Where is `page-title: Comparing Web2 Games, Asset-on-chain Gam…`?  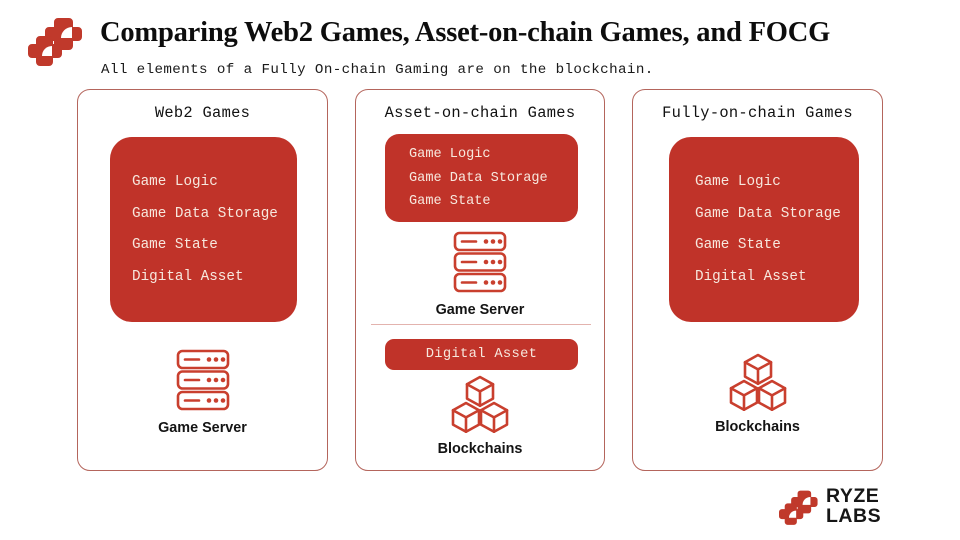 page-title: Comparing Web2 Games, Asset-on-chain Gam… is located at coordinates (465, 32).